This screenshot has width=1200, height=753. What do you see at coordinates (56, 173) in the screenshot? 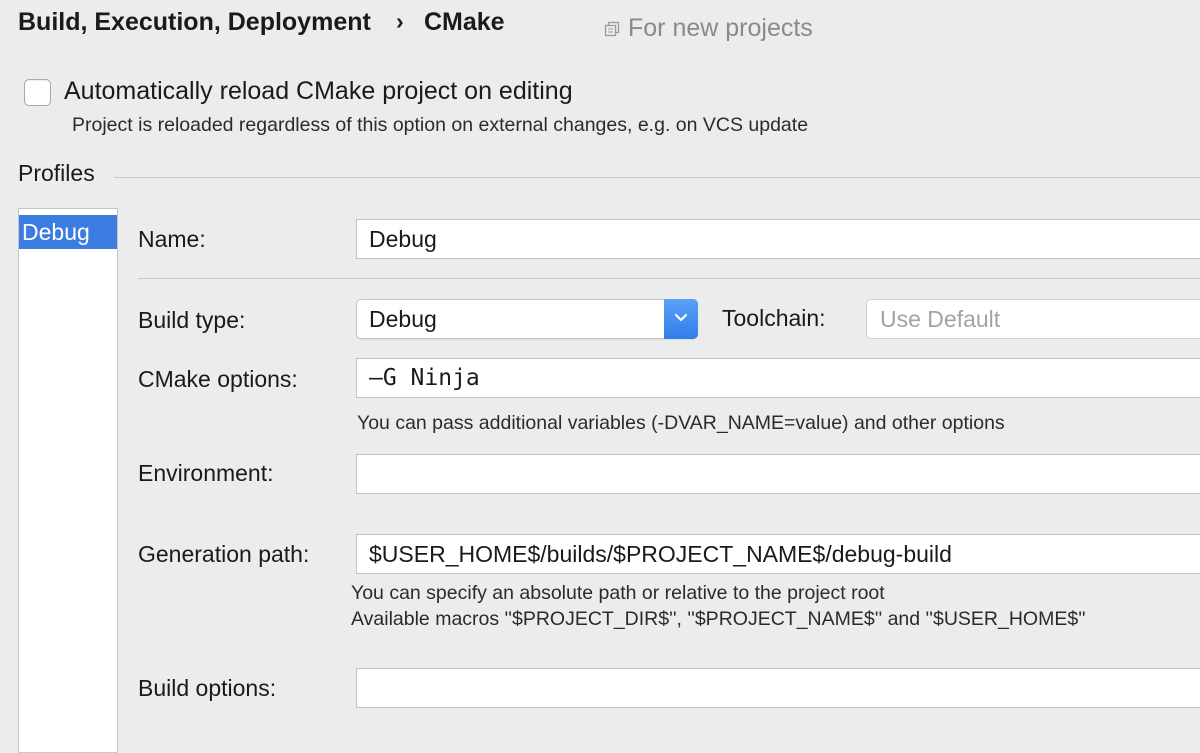
I see `profiles-section-title: Profiles` at bounding box center [56, 173].